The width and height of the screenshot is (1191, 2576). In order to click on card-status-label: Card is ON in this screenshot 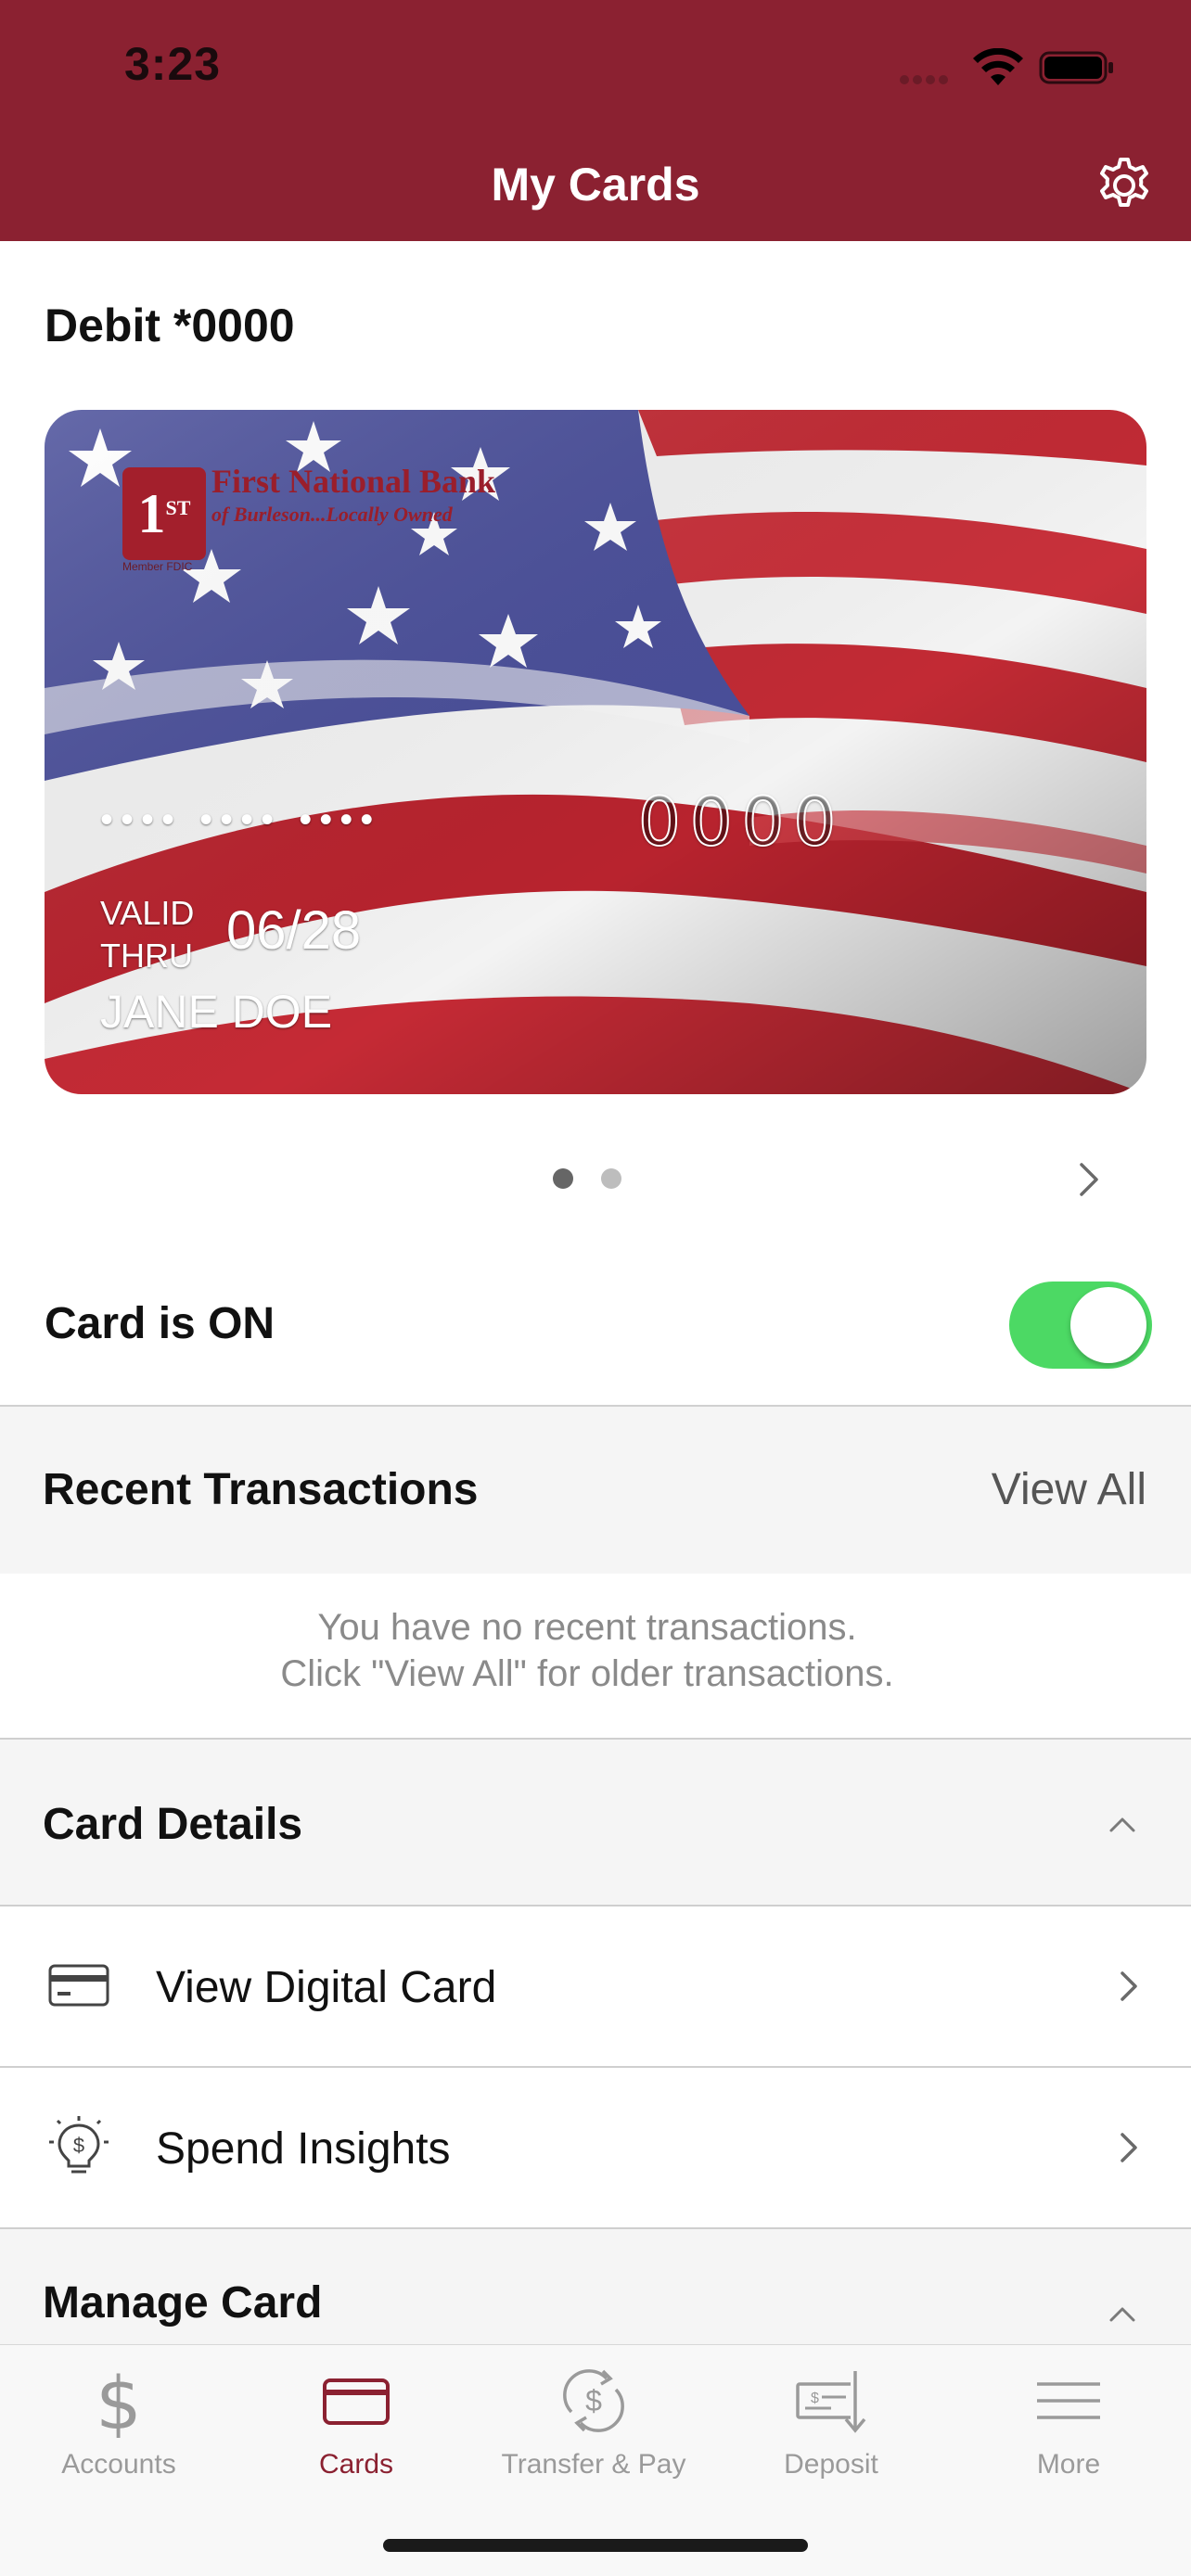, I will do `click(160, 1324)`.